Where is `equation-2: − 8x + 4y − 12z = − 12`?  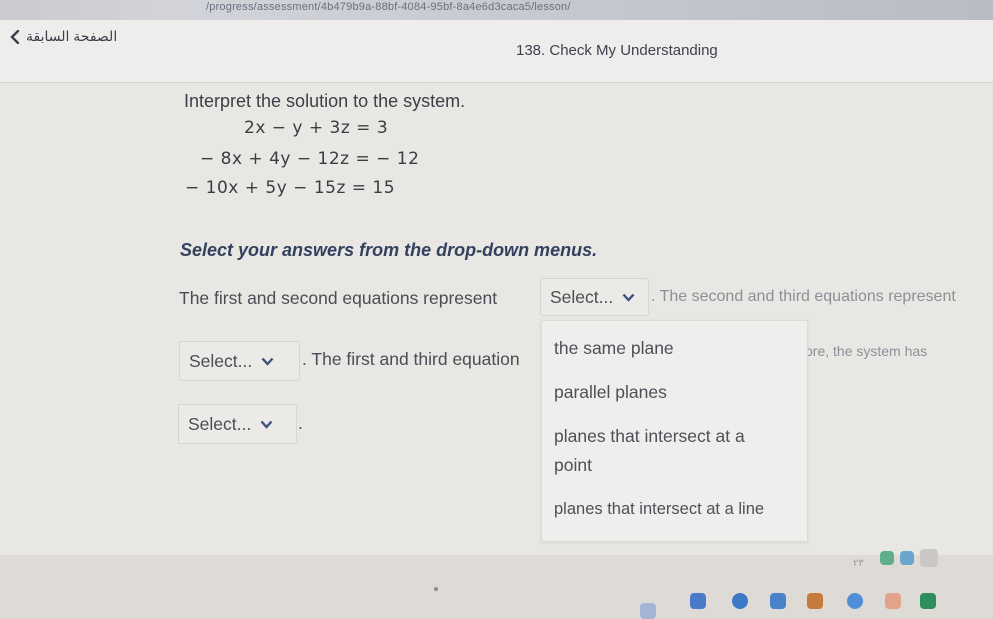
equation-2: − 8x + 4y − 12z = − 12 is located at coordinates (310, 159).